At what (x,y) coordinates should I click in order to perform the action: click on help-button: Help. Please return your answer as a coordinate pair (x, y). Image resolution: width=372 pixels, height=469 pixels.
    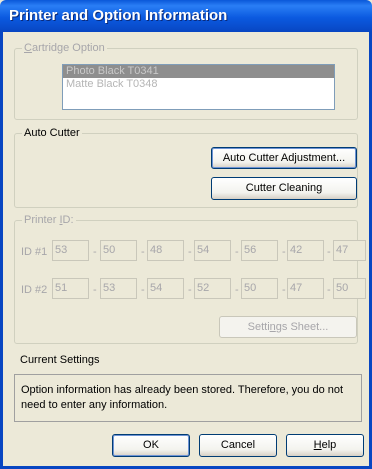
    Looking at the image, I should click on (325, 445).